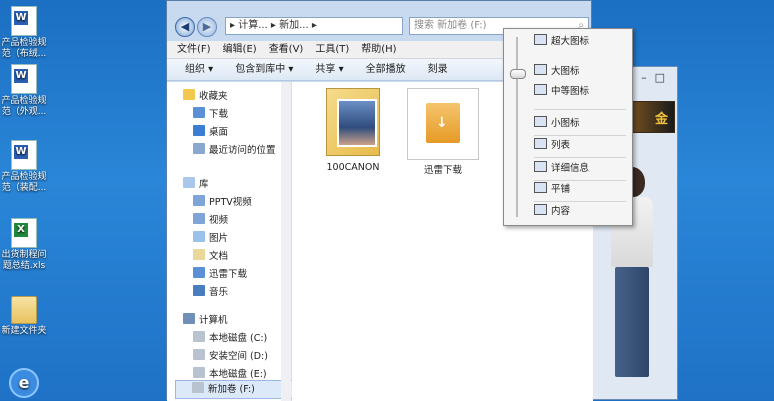 The height and width of the screenshot is (401, 774). I want to click on nav-favorites: 收藏夹, so click(205, 96).